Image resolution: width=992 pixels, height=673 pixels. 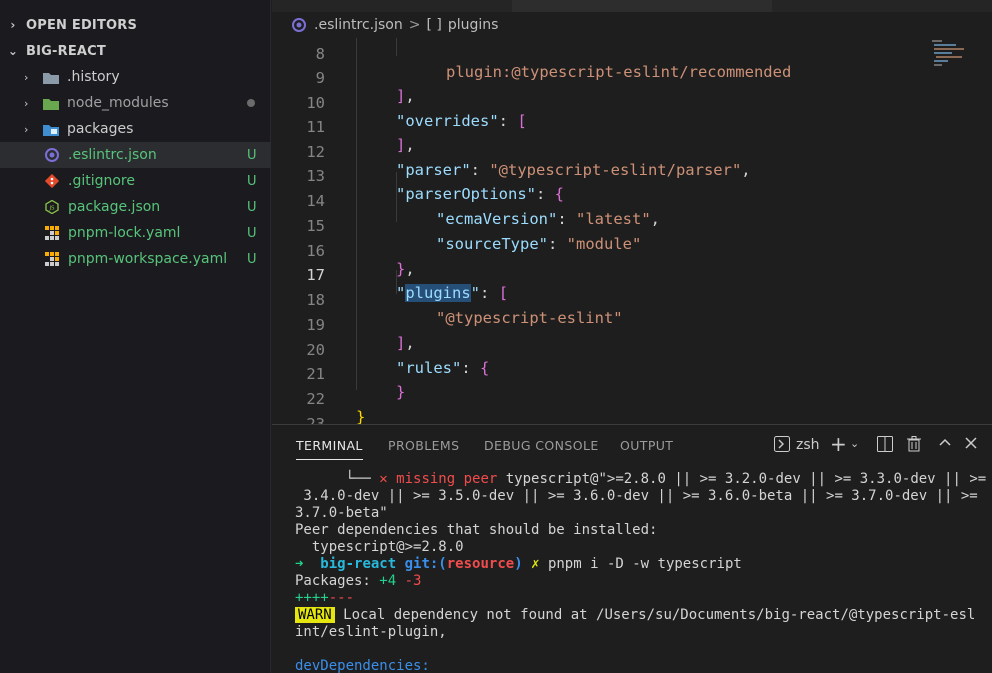 I want to click on maximize-panel-icon, so click(x=945, y=445).